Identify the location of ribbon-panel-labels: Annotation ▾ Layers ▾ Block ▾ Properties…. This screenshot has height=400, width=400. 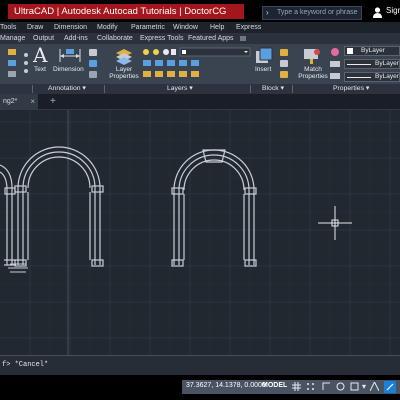
(200, 89).